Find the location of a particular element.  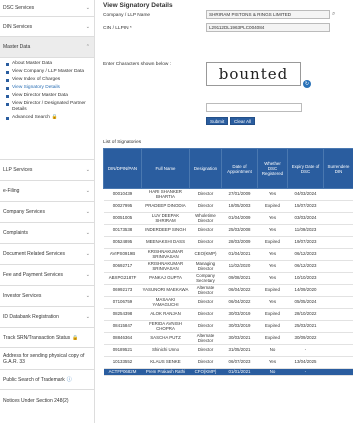

submenu-label: Advanced Search is located at coordinates (31, 117).